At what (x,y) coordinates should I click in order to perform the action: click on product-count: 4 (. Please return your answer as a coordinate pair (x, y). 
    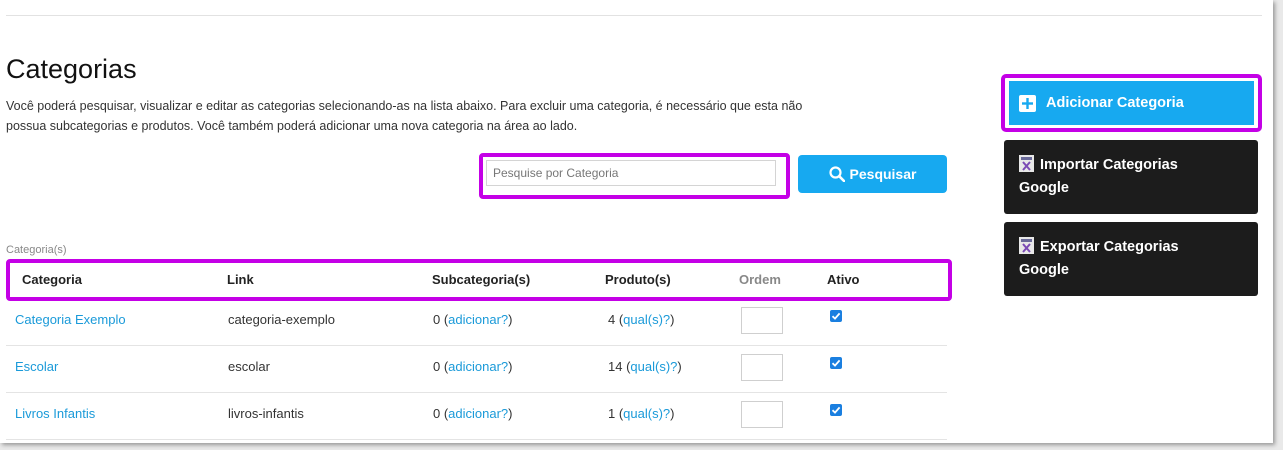
    Looking at the image, I should click on (616, 319).